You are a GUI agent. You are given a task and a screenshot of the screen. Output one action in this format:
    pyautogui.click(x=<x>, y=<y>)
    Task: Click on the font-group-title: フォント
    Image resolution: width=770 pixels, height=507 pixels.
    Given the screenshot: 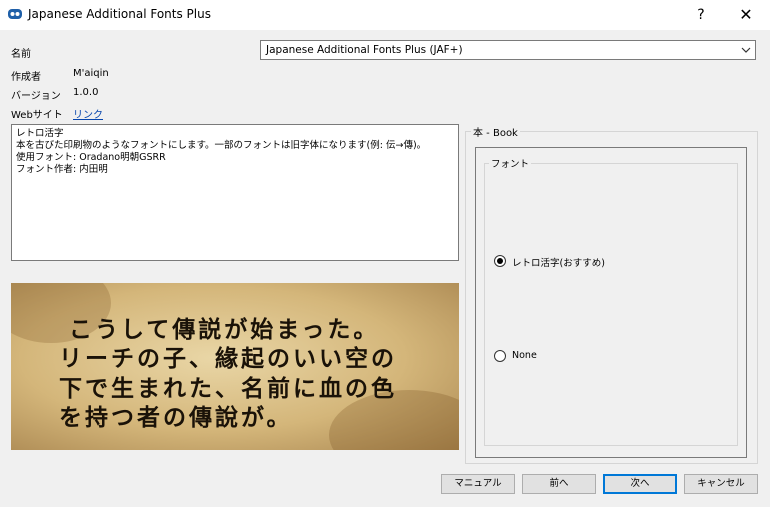 What is the action you would take?
    pyautogui.click(x=510, y=163)
    